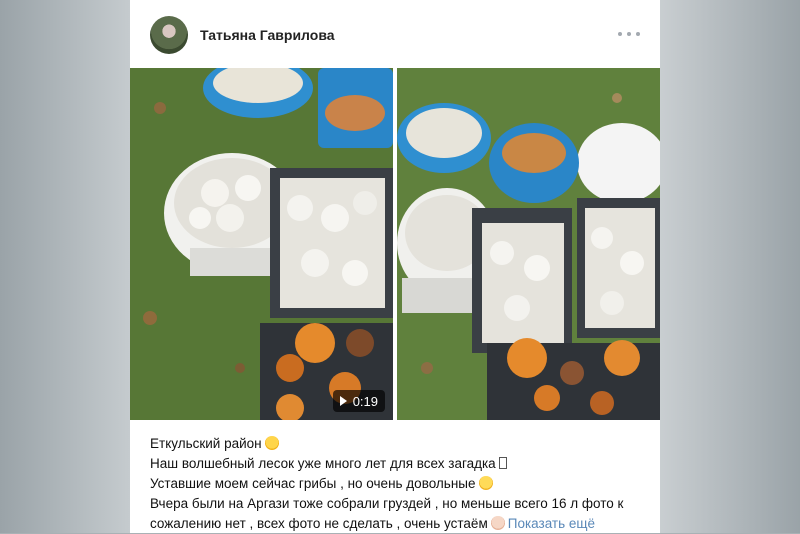  Describe the element at coordinates (169, 35) in the screenshot. I see `user-avatar` at that location.